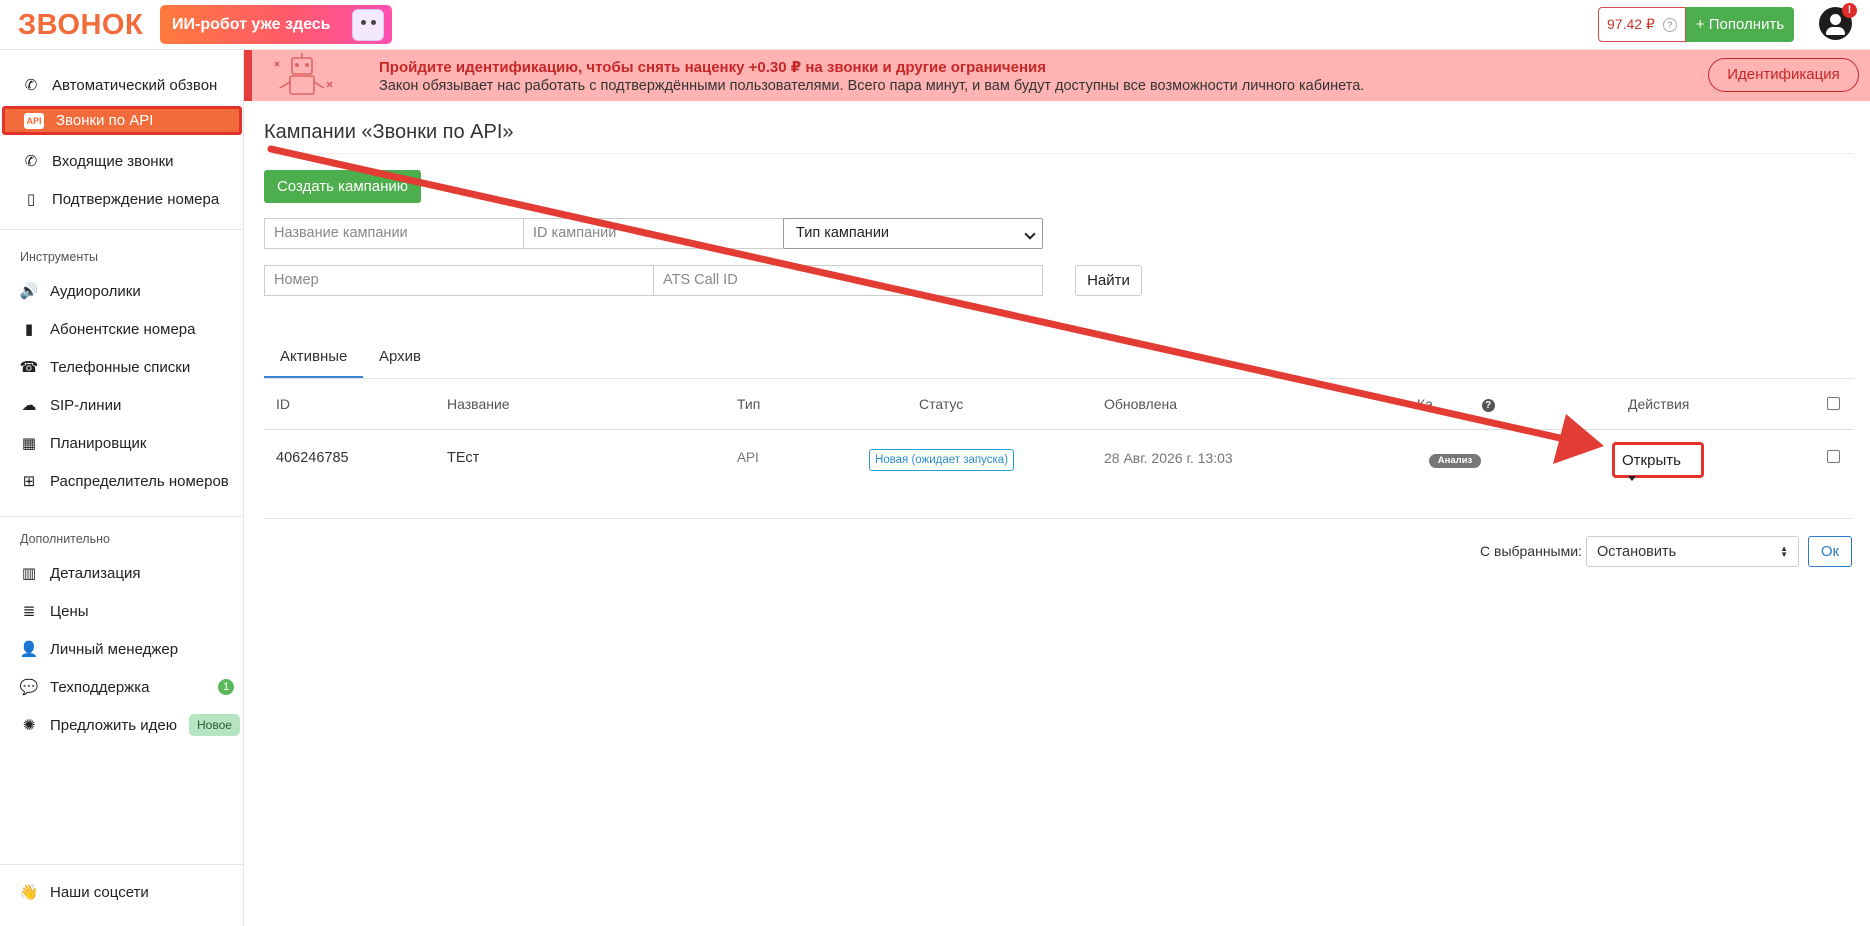  What do you see at coordinates (29, 649) in the screenshot?
I see `user-tie-icon: 👤` at bounding box center [29, 649].